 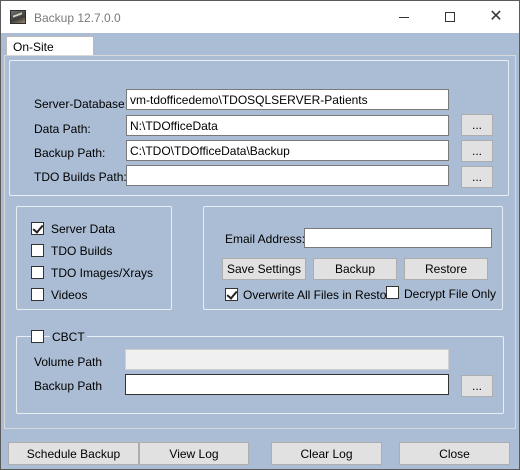 I want to click on server-data-label: Server Data, so click(x=83, y=229).